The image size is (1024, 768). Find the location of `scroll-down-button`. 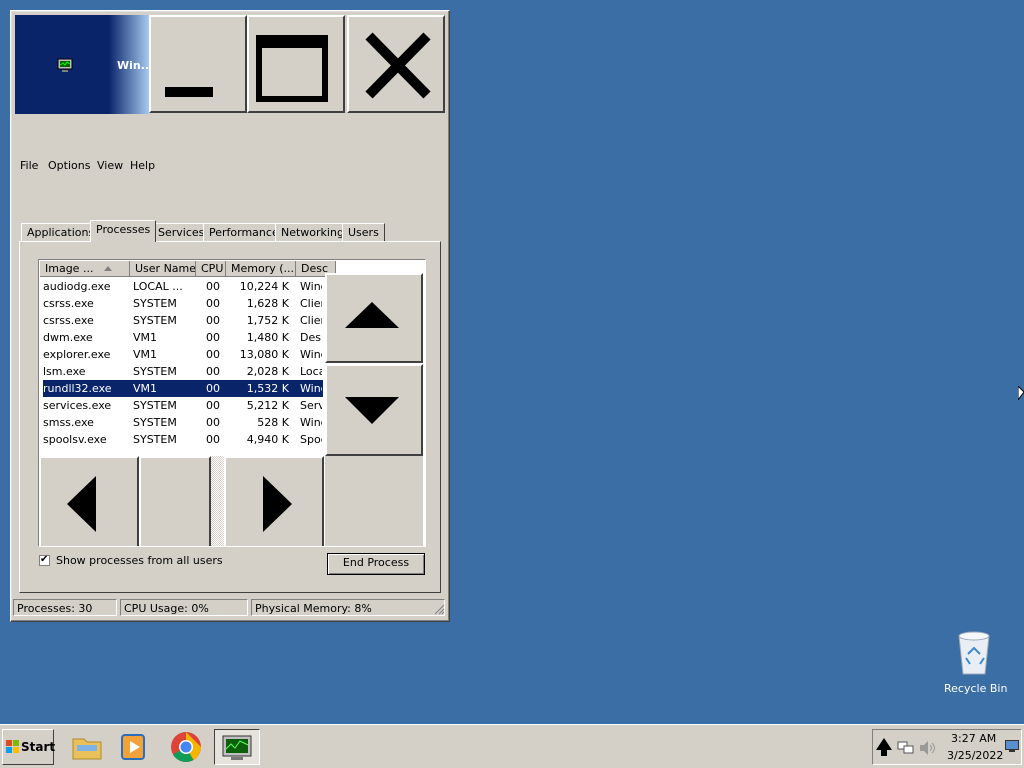

scroll-down-button is located at coordinates (374, 410).